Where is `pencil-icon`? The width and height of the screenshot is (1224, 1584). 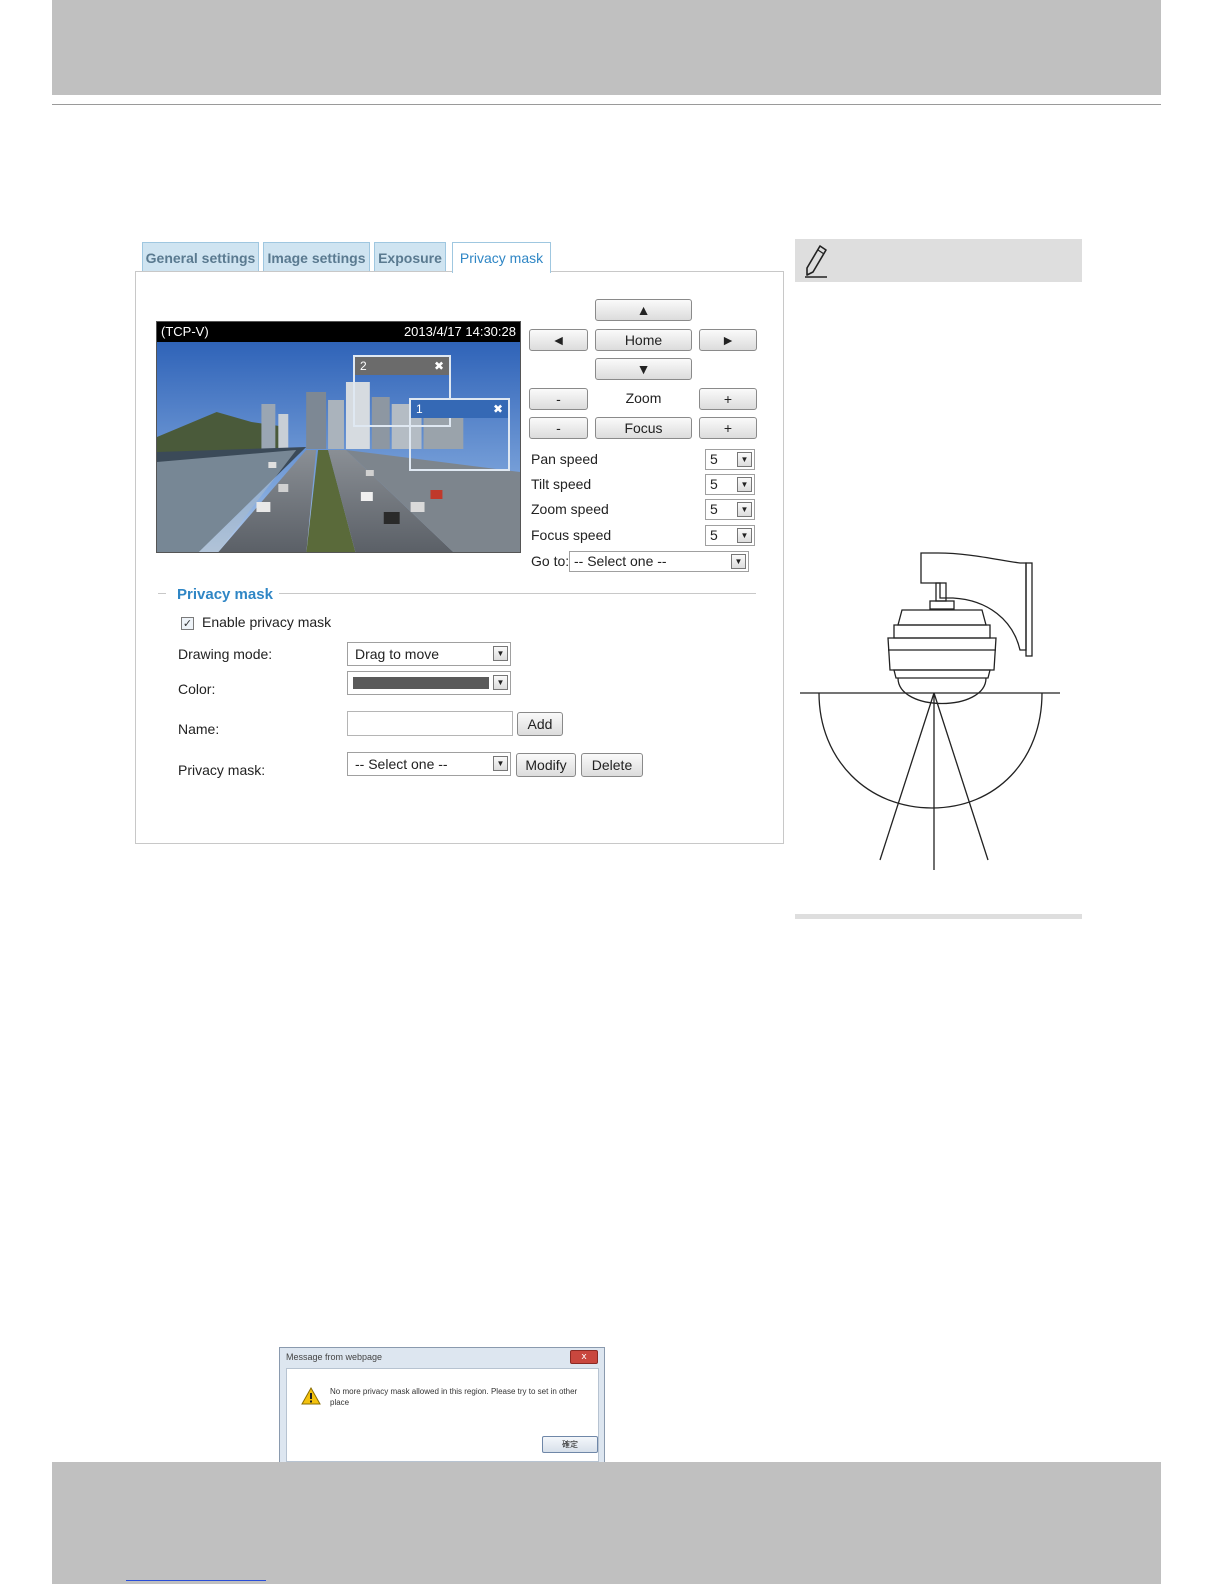
pencil-icon is located at coordinates (816, 261).